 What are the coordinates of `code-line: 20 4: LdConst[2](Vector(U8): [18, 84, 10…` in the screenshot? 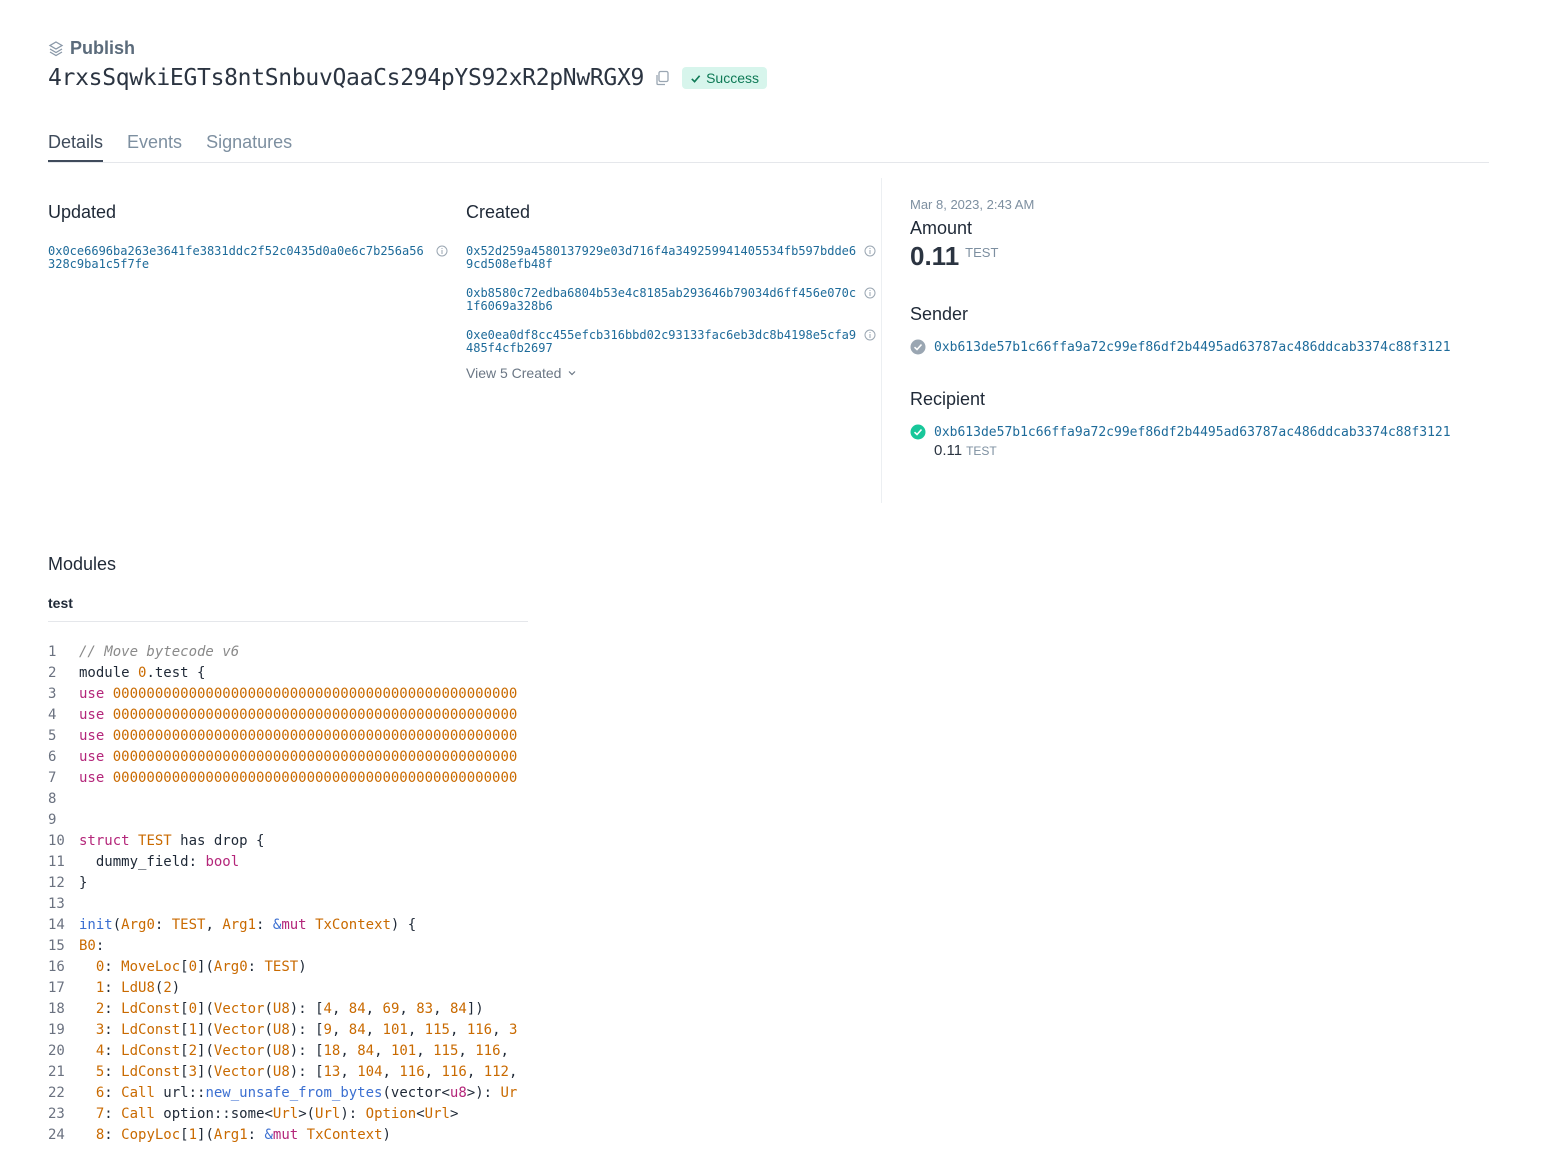 It's located at (278, 1051).